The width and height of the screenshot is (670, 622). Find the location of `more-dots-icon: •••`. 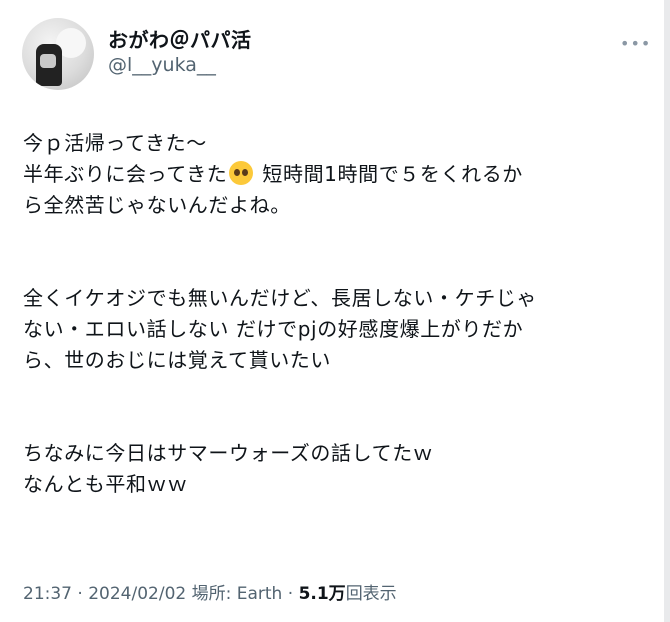

more-dots-icon: ••• is located at coordinates (635, 43).